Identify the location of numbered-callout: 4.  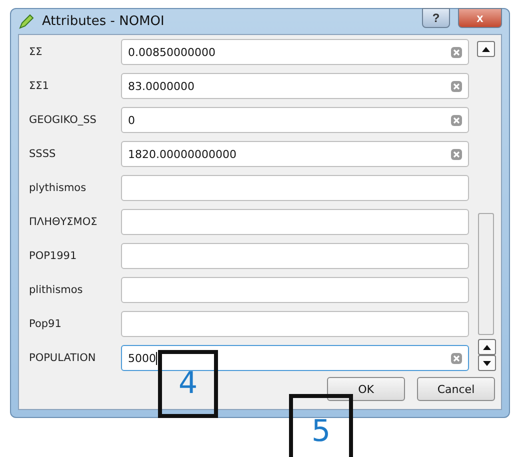
(188, 384).